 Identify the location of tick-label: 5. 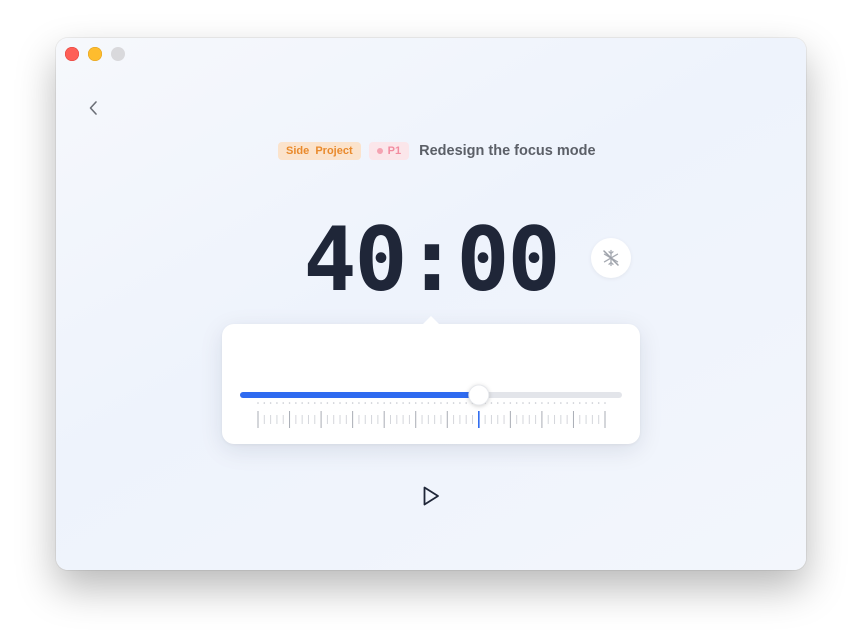
(258, 443).